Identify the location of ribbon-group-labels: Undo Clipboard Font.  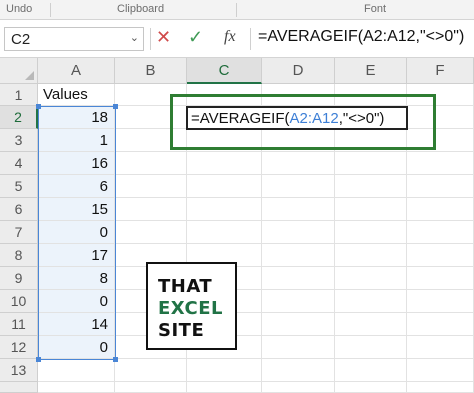
(237, 10).